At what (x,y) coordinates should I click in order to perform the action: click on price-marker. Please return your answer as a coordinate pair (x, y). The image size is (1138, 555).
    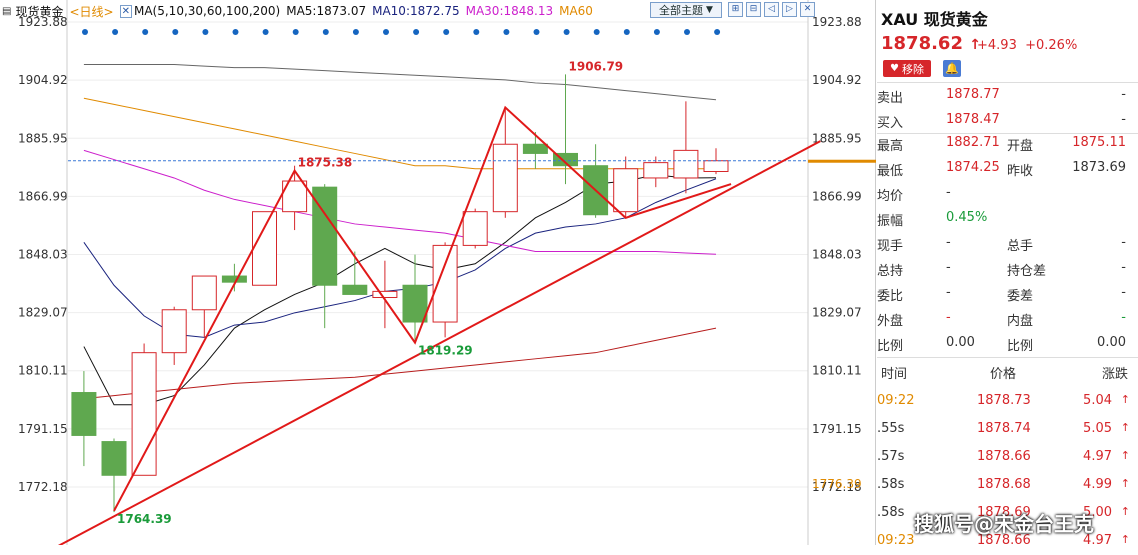
    Looking at the image, I should click on (842, 161).